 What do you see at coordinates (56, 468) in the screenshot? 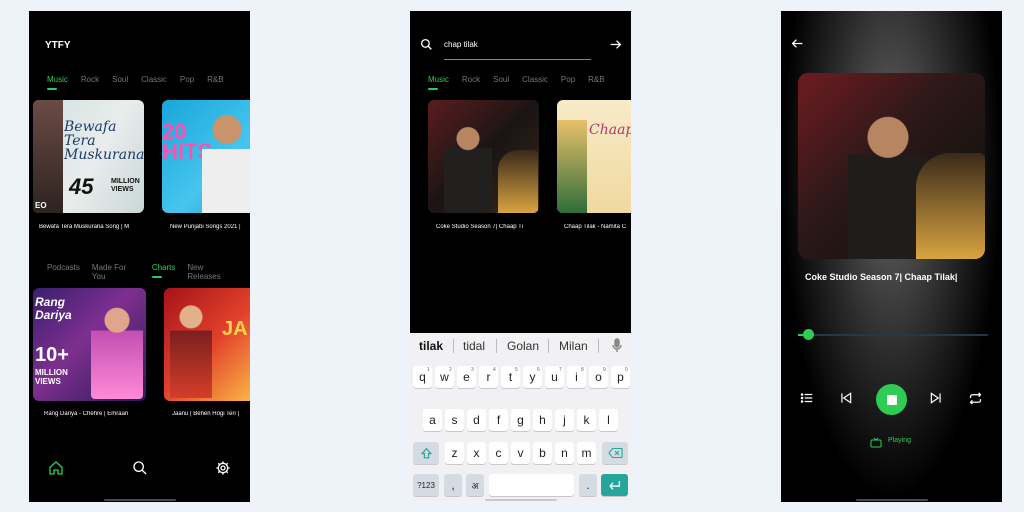
I see `home-icon` at bounding box center [56, 468].